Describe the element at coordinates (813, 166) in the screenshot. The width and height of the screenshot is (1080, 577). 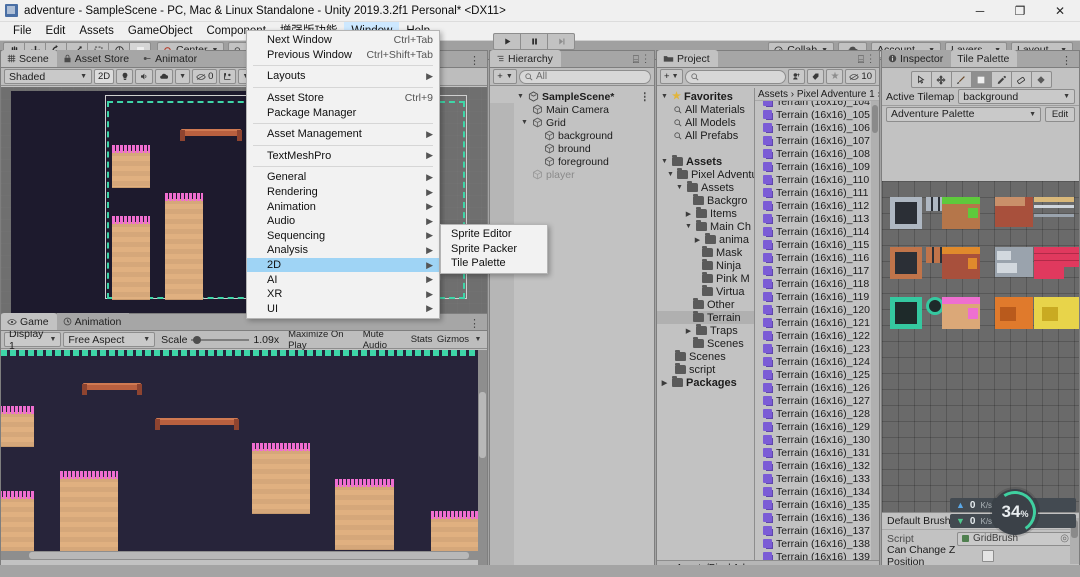
I see `asset-row: Terrain (16x16)_109` at that location.